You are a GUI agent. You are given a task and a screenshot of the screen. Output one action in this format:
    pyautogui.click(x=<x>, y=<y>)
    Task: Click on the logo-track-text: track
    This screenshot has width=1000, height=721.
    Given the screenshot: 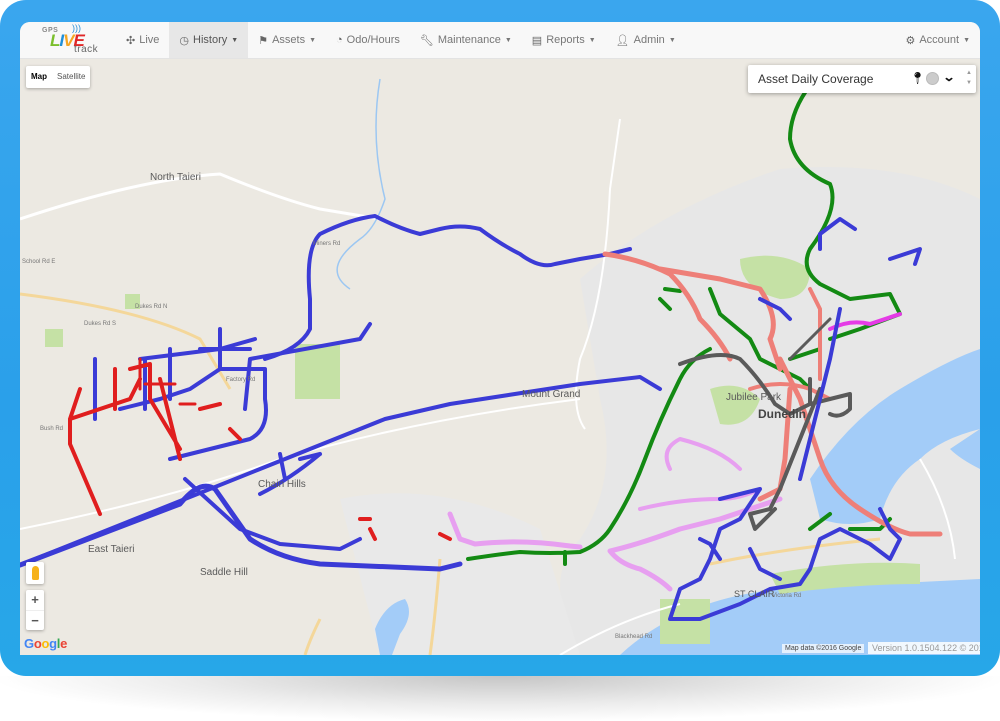 What is the action you would take?
    pyautogui.click(x=86, y=49)
    